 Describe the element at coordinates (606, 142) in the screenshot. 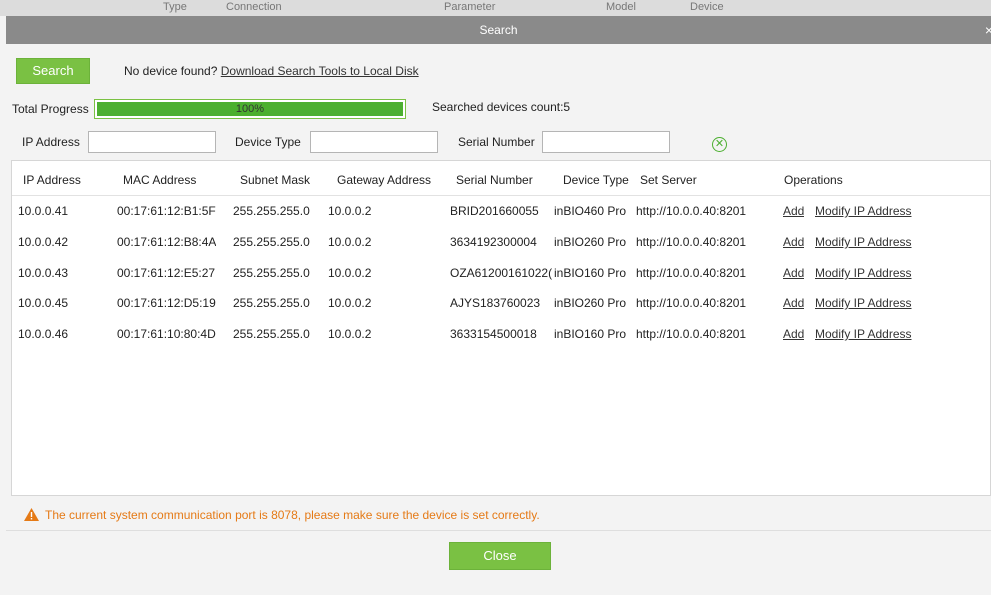

I see `serial-number-input` at that location.